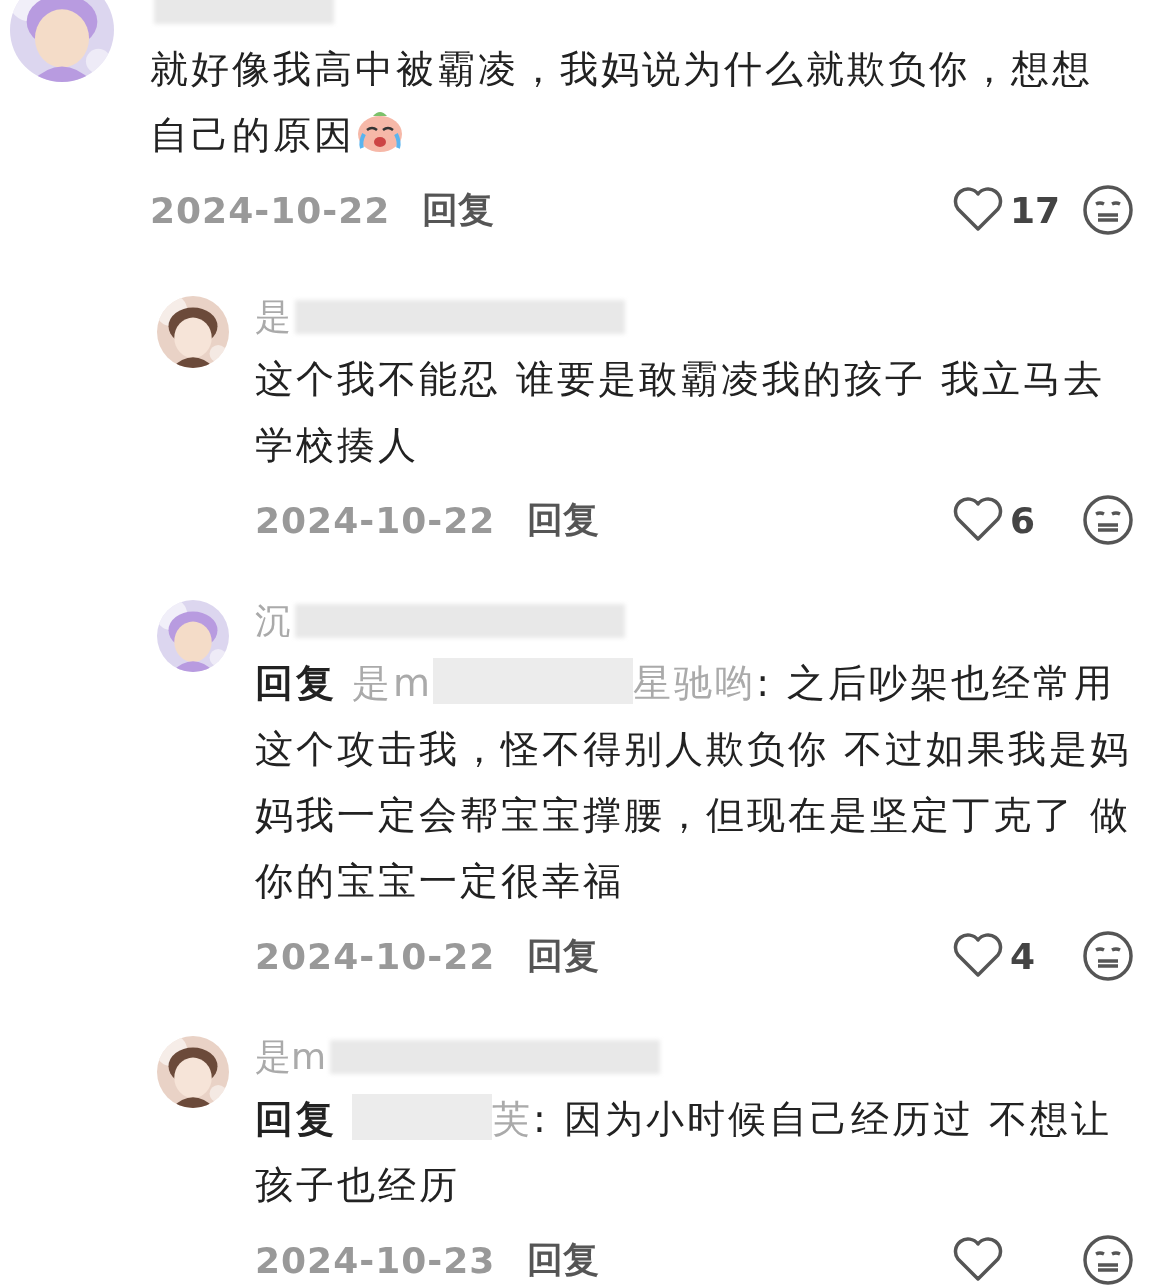  What do you see at coordinates (1023, 956) in the screenshot?
I see `like-count: 4` at bounding box center [1023, 956].